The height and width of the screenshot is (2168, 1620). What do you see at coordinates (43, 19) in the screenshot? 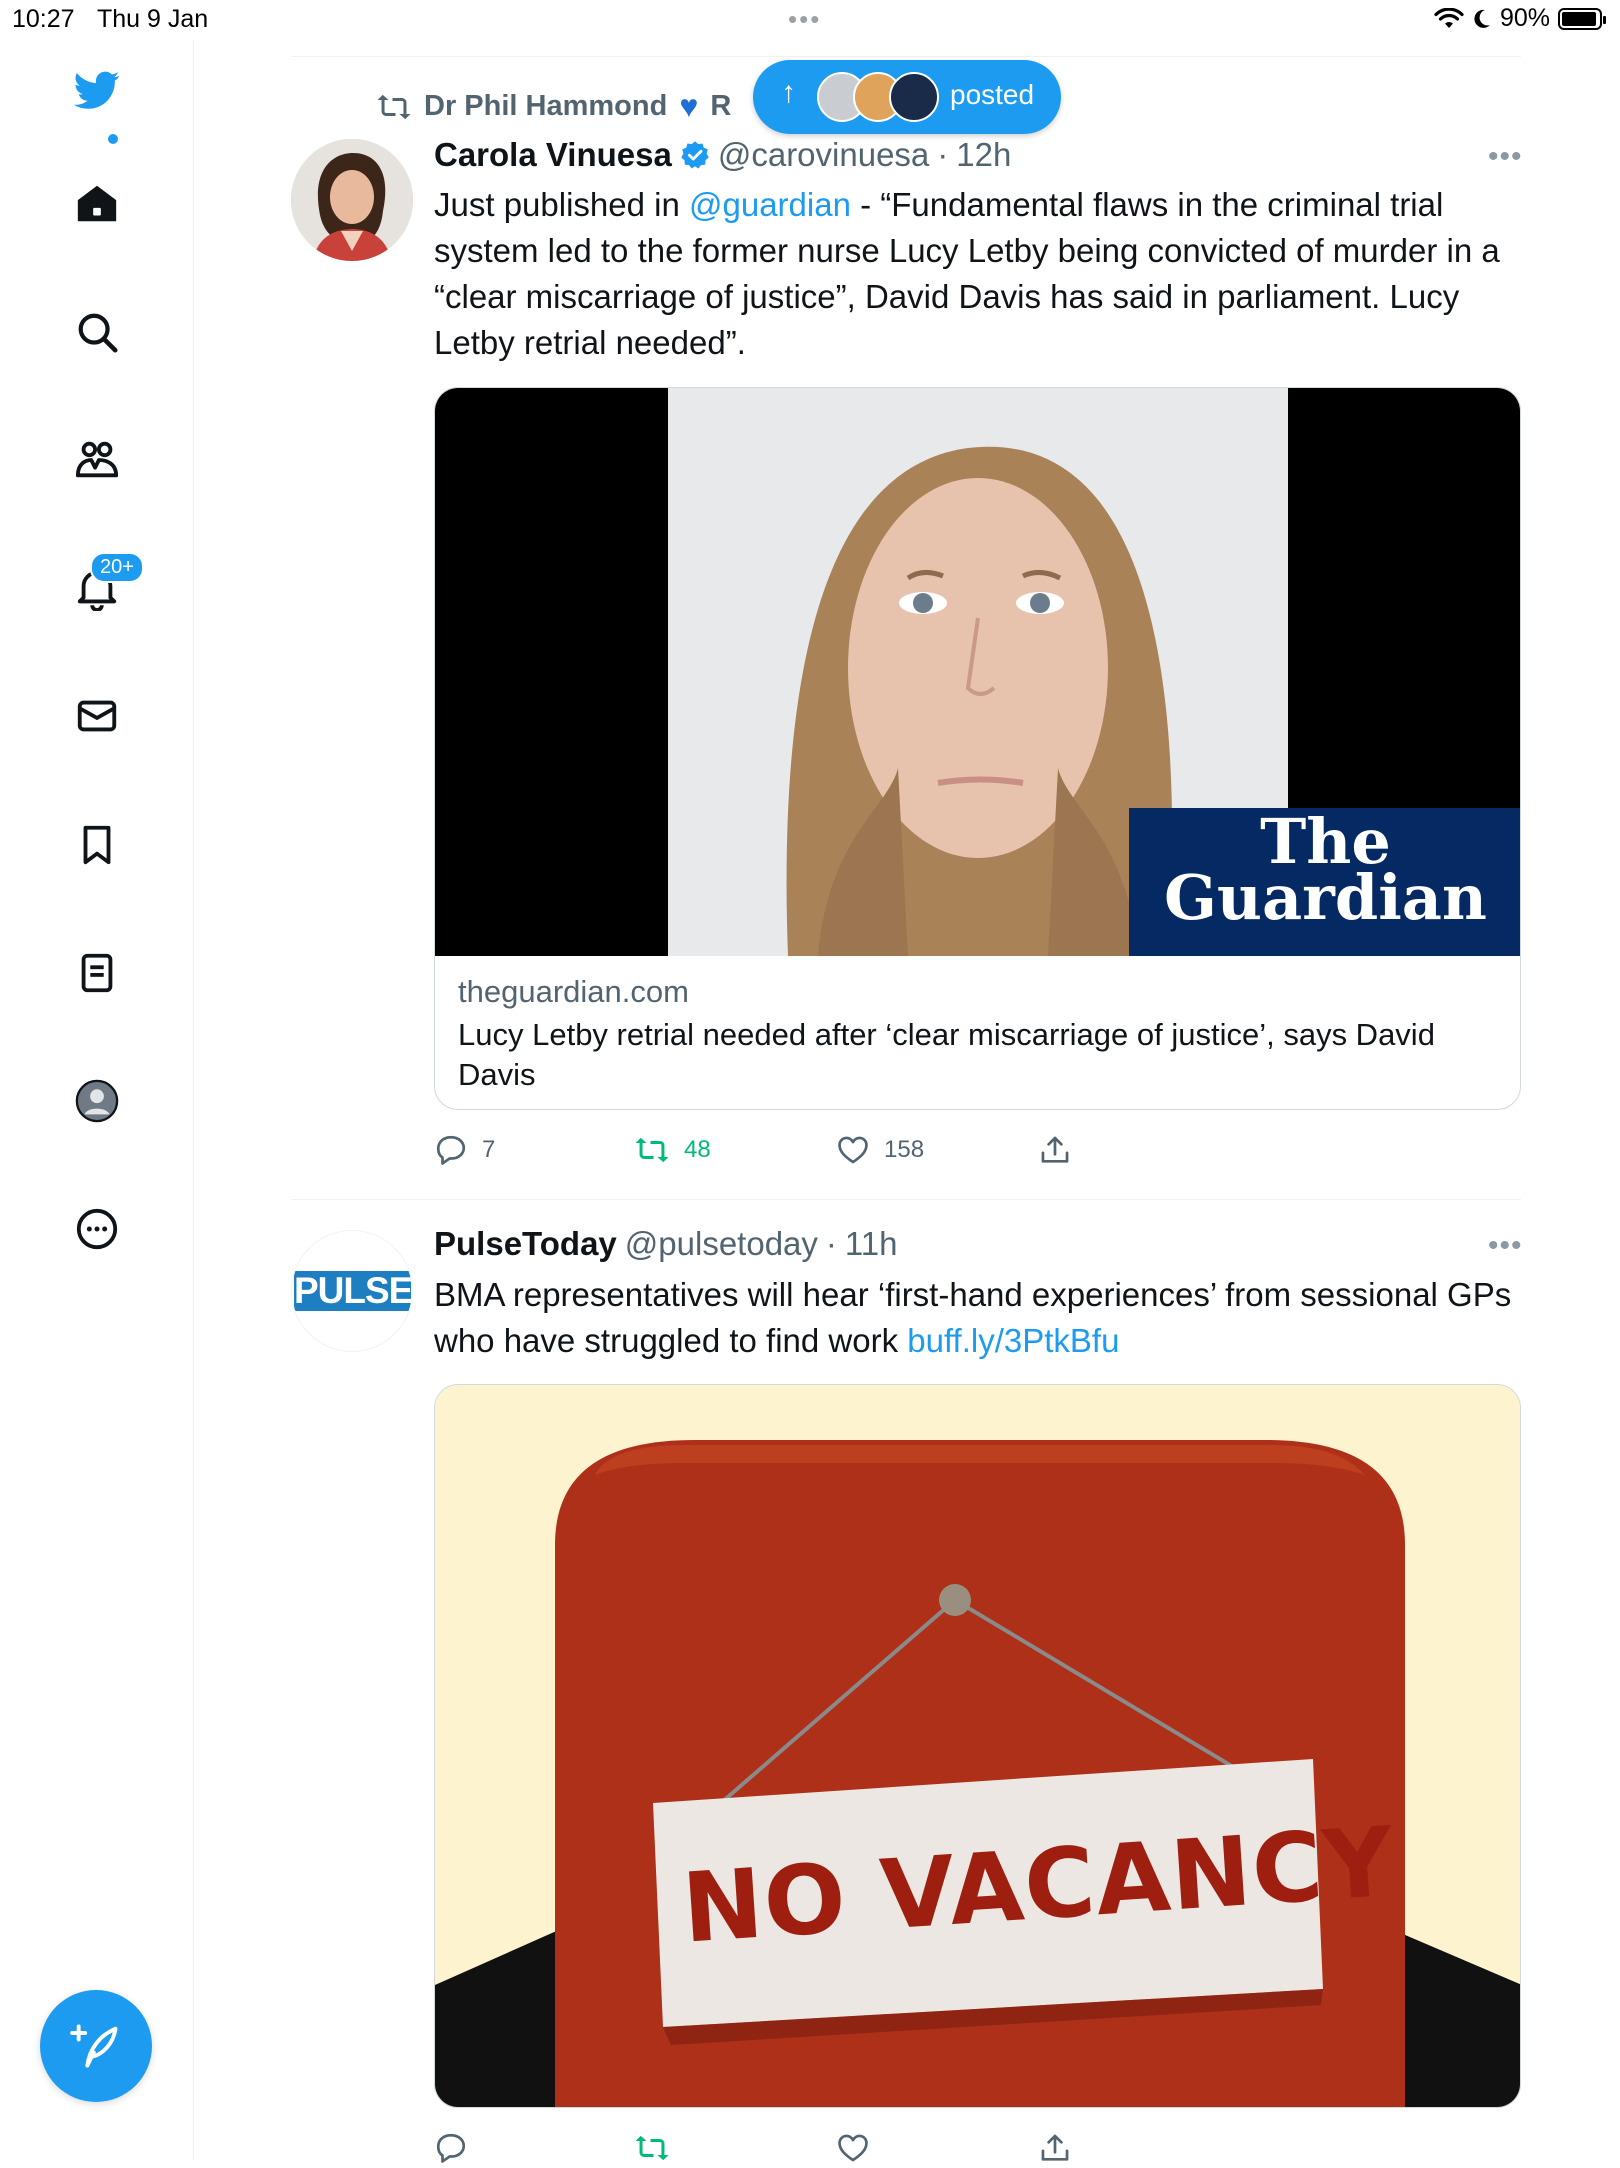
I see `status-time: 10:27` at bounding box center [43, 19].